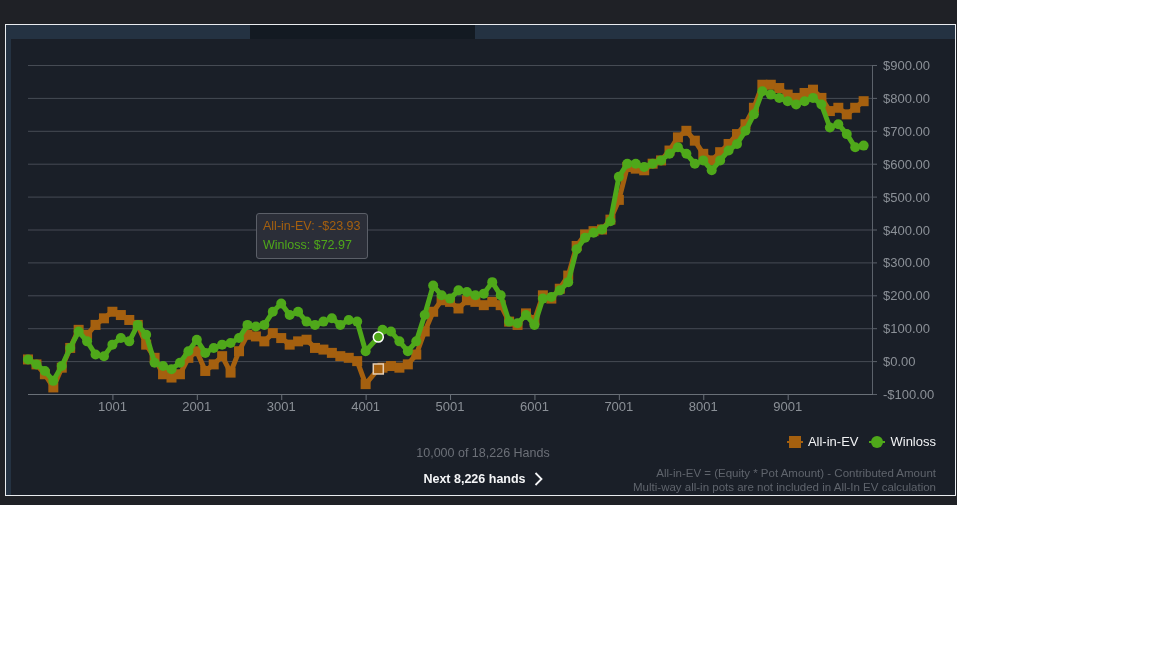 This screenshot has height=648, width=1152. Describe the element at coordinates (784, 487) in the screenshot. I see `footnote-text: Multi-way all-in pots are not included in All-In EV calculation` at that location.